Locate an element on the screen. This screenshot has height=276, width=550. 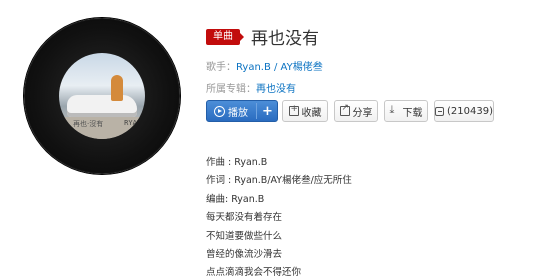
lyric-line: 每天都没有着存在 is located at coordinates (244, 218).